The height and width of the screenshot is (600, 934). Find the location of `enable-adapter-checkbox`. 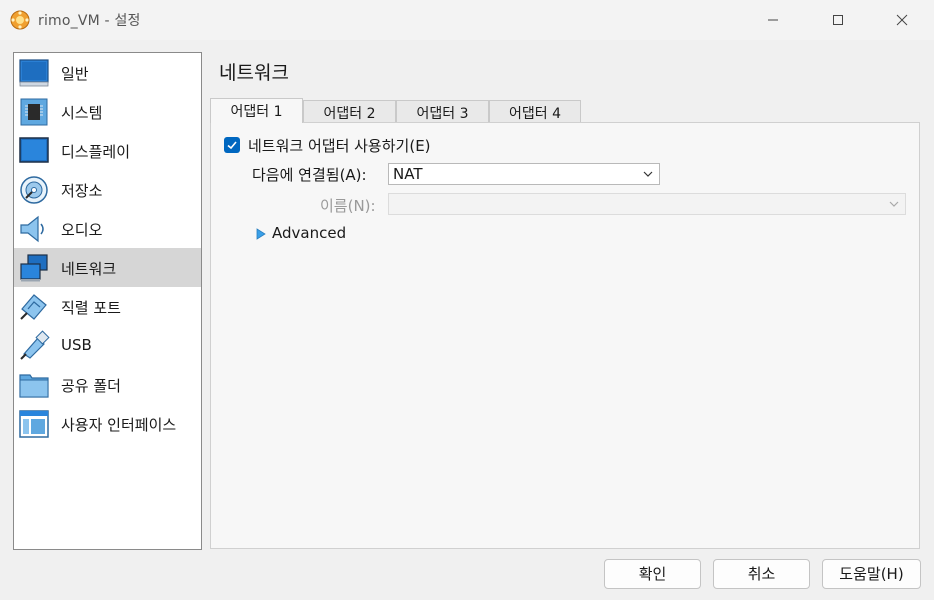

enable-adapter-checkbox is located at coordinates (232, 145).